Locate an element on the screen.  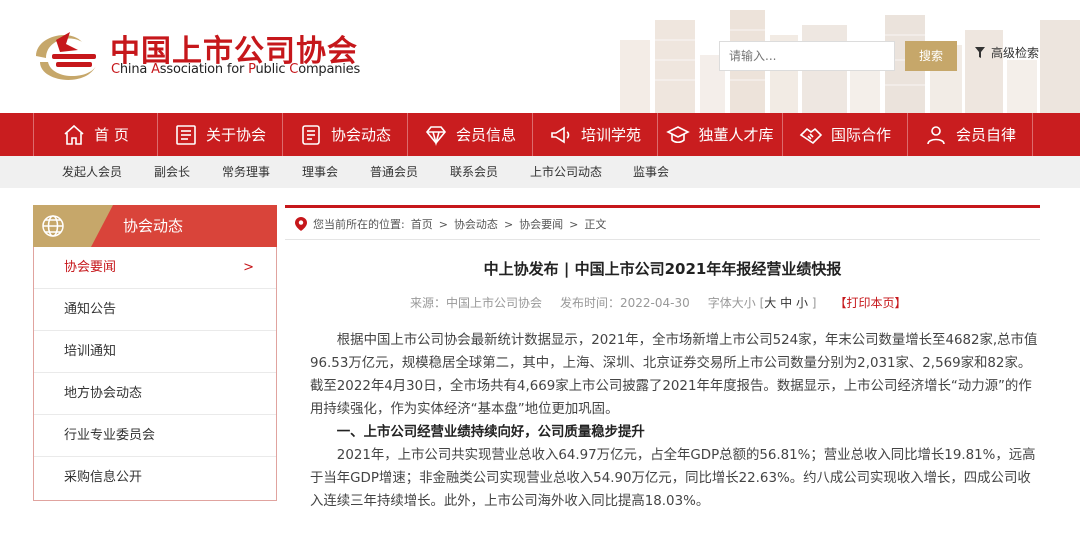
search-input is located at coordinates (807, 56).